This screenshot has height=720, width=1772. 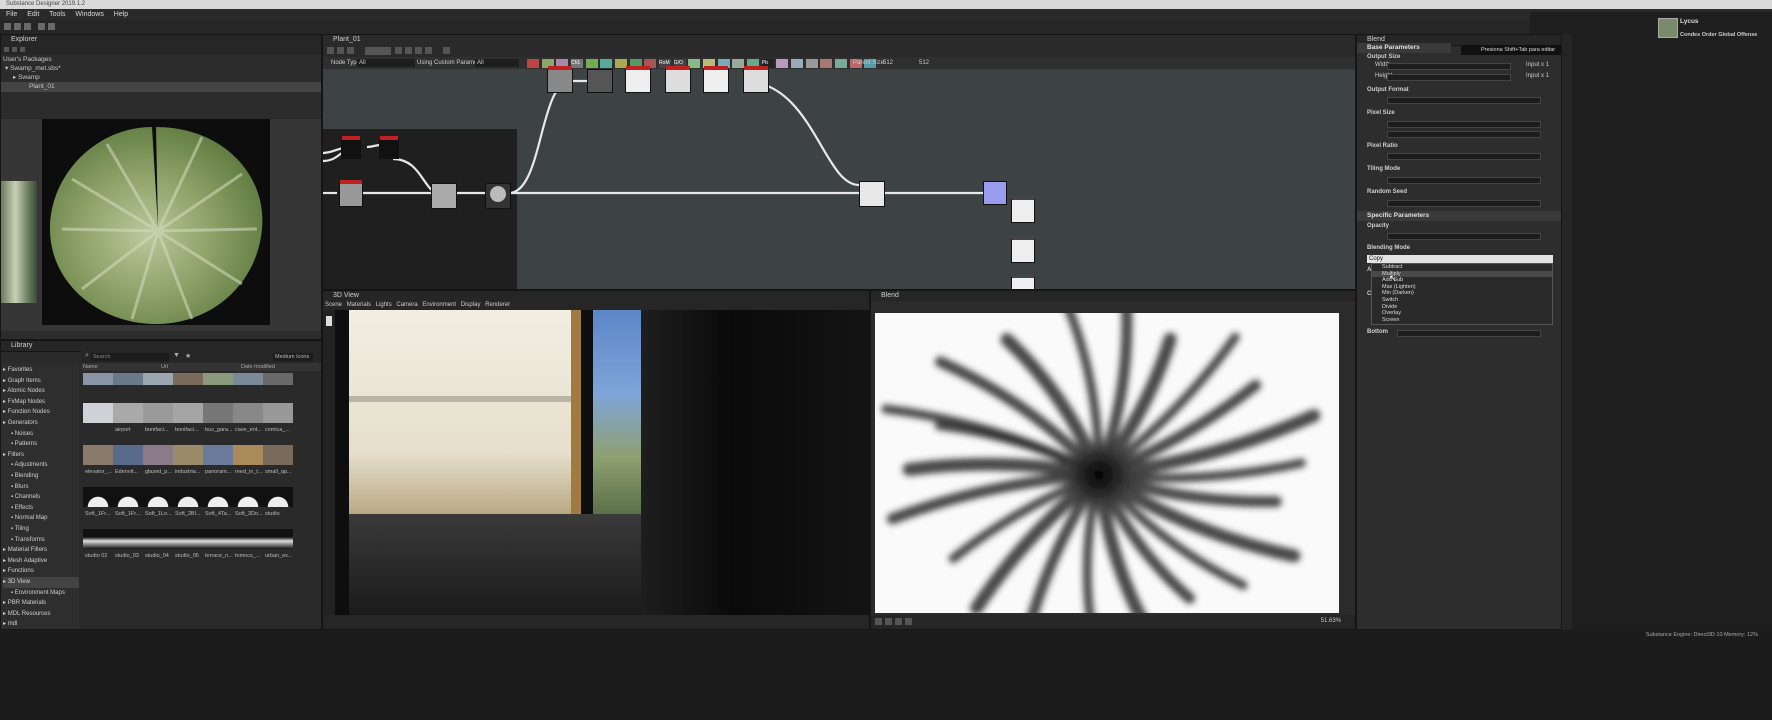 What do you see at coordinates (57, 14) in the screenshot?
I see `menu-tools: Tools` at bounding box center [57, 14].